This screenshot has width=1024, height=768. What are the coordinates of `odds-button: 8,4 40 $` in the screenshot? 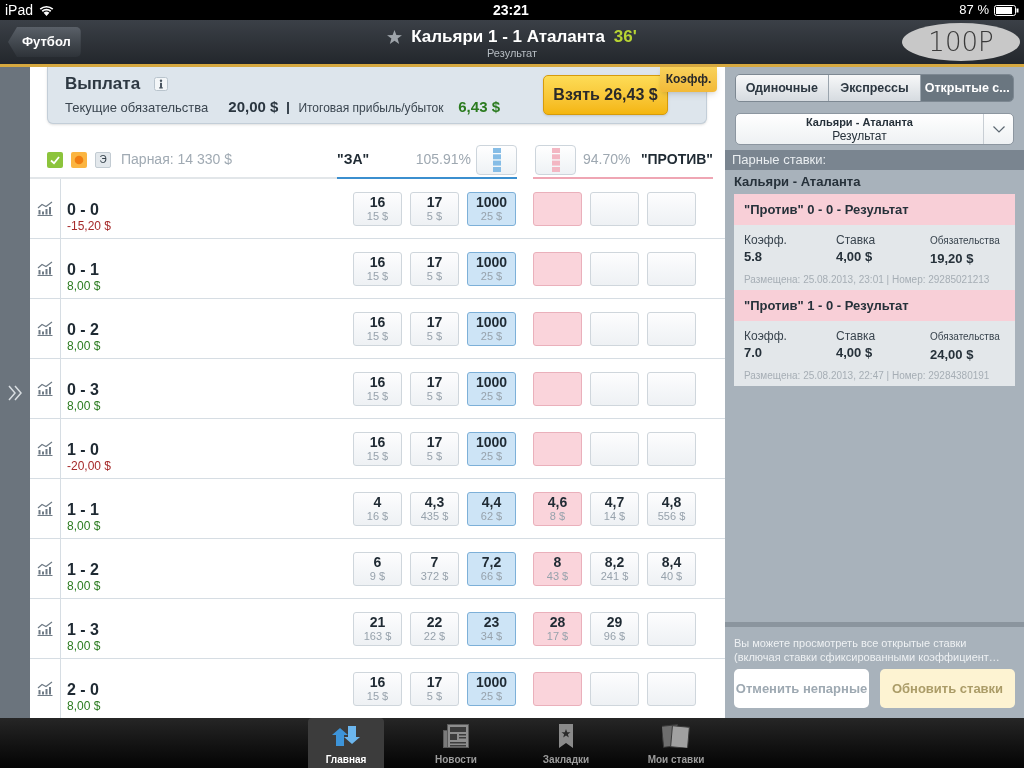 It's located at (671, 568).